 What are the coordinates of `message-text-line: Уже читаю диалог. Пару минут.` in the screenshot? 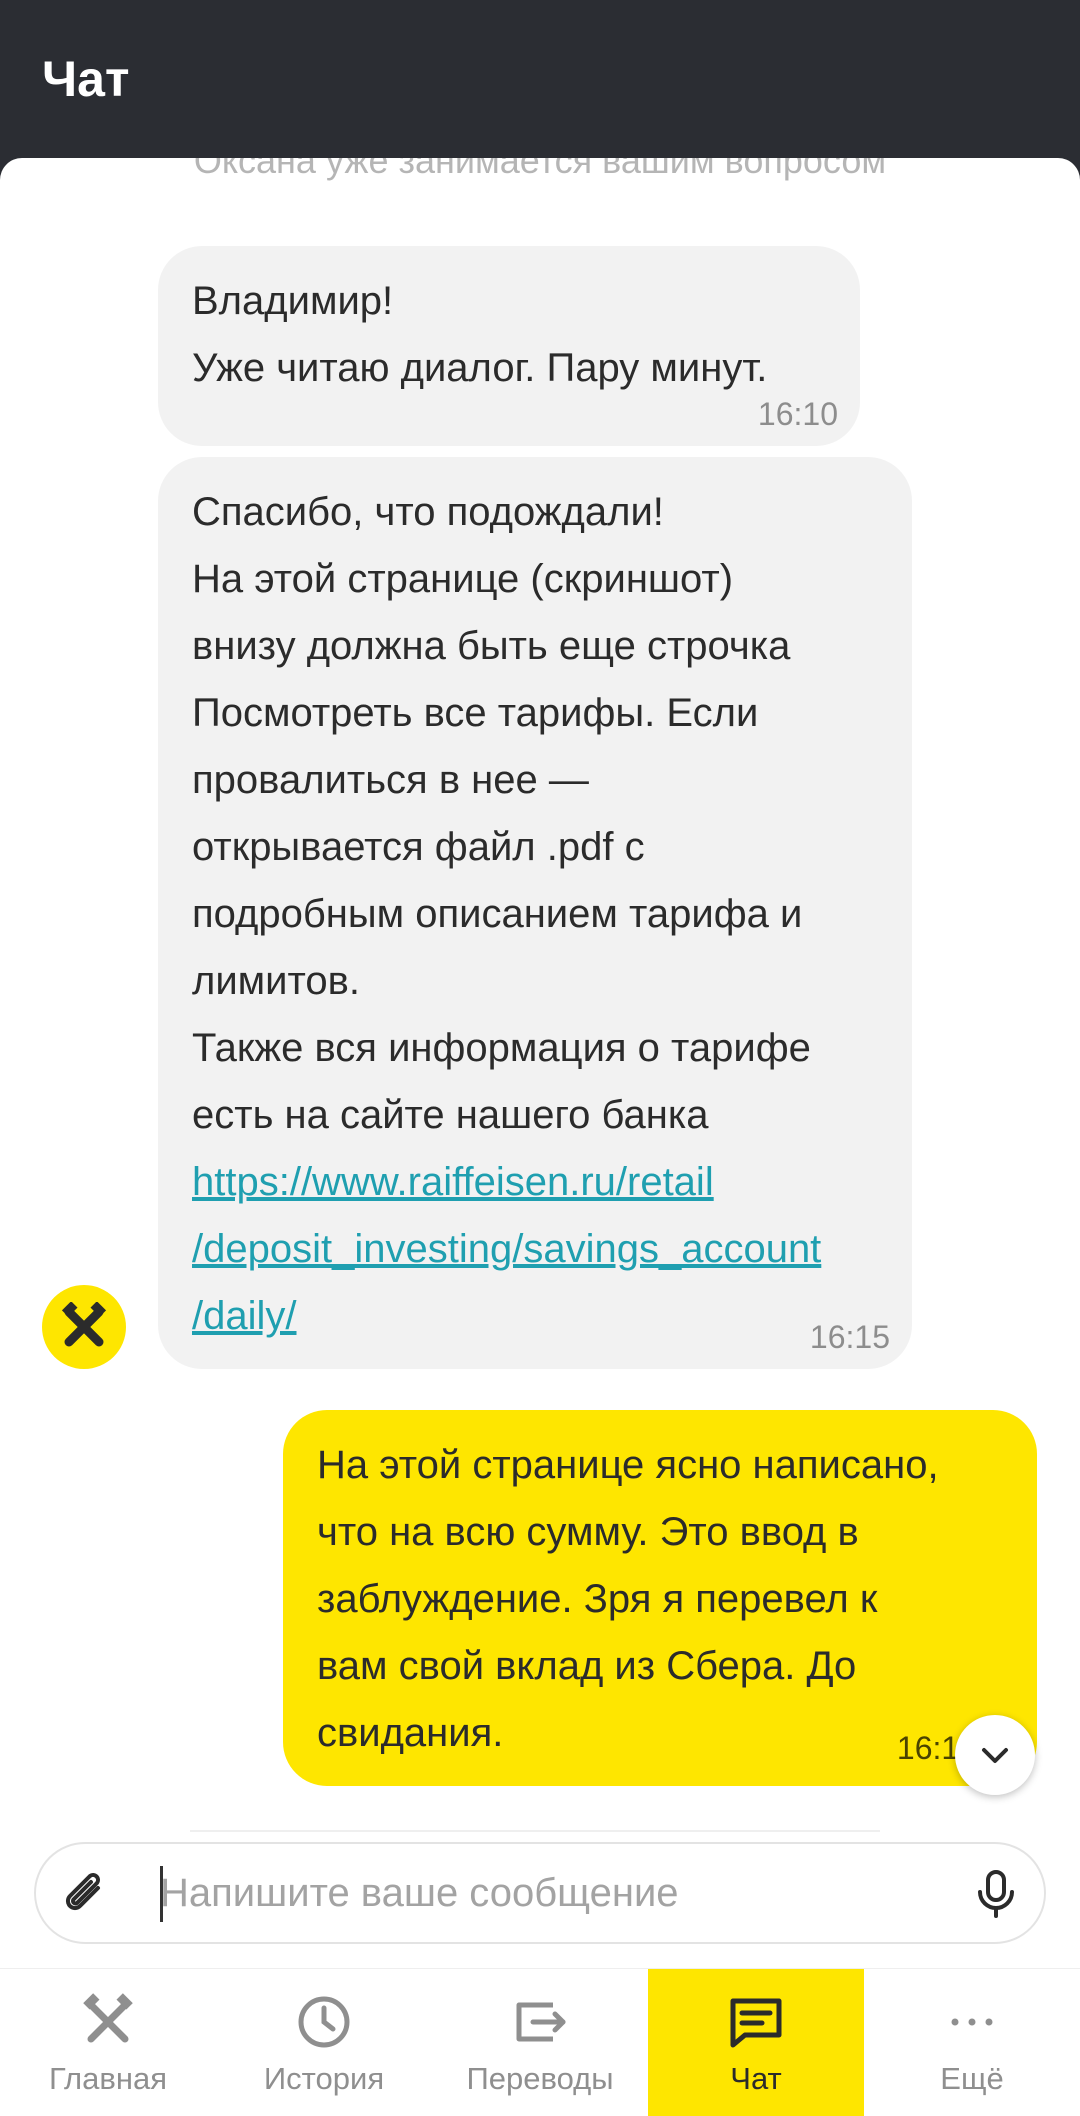 It's located at (480, 368).